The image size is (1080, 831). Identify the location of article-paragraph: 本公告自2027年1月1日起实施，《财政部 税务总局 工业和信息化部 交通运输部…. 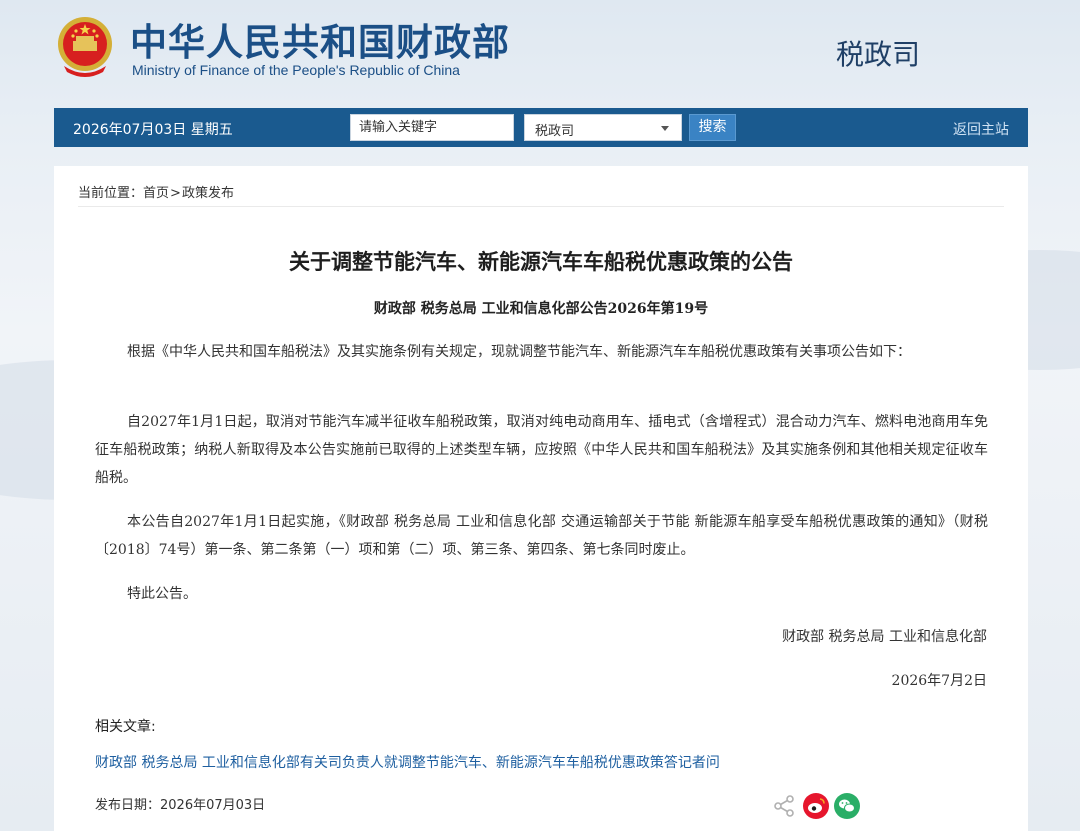
(541, 536).